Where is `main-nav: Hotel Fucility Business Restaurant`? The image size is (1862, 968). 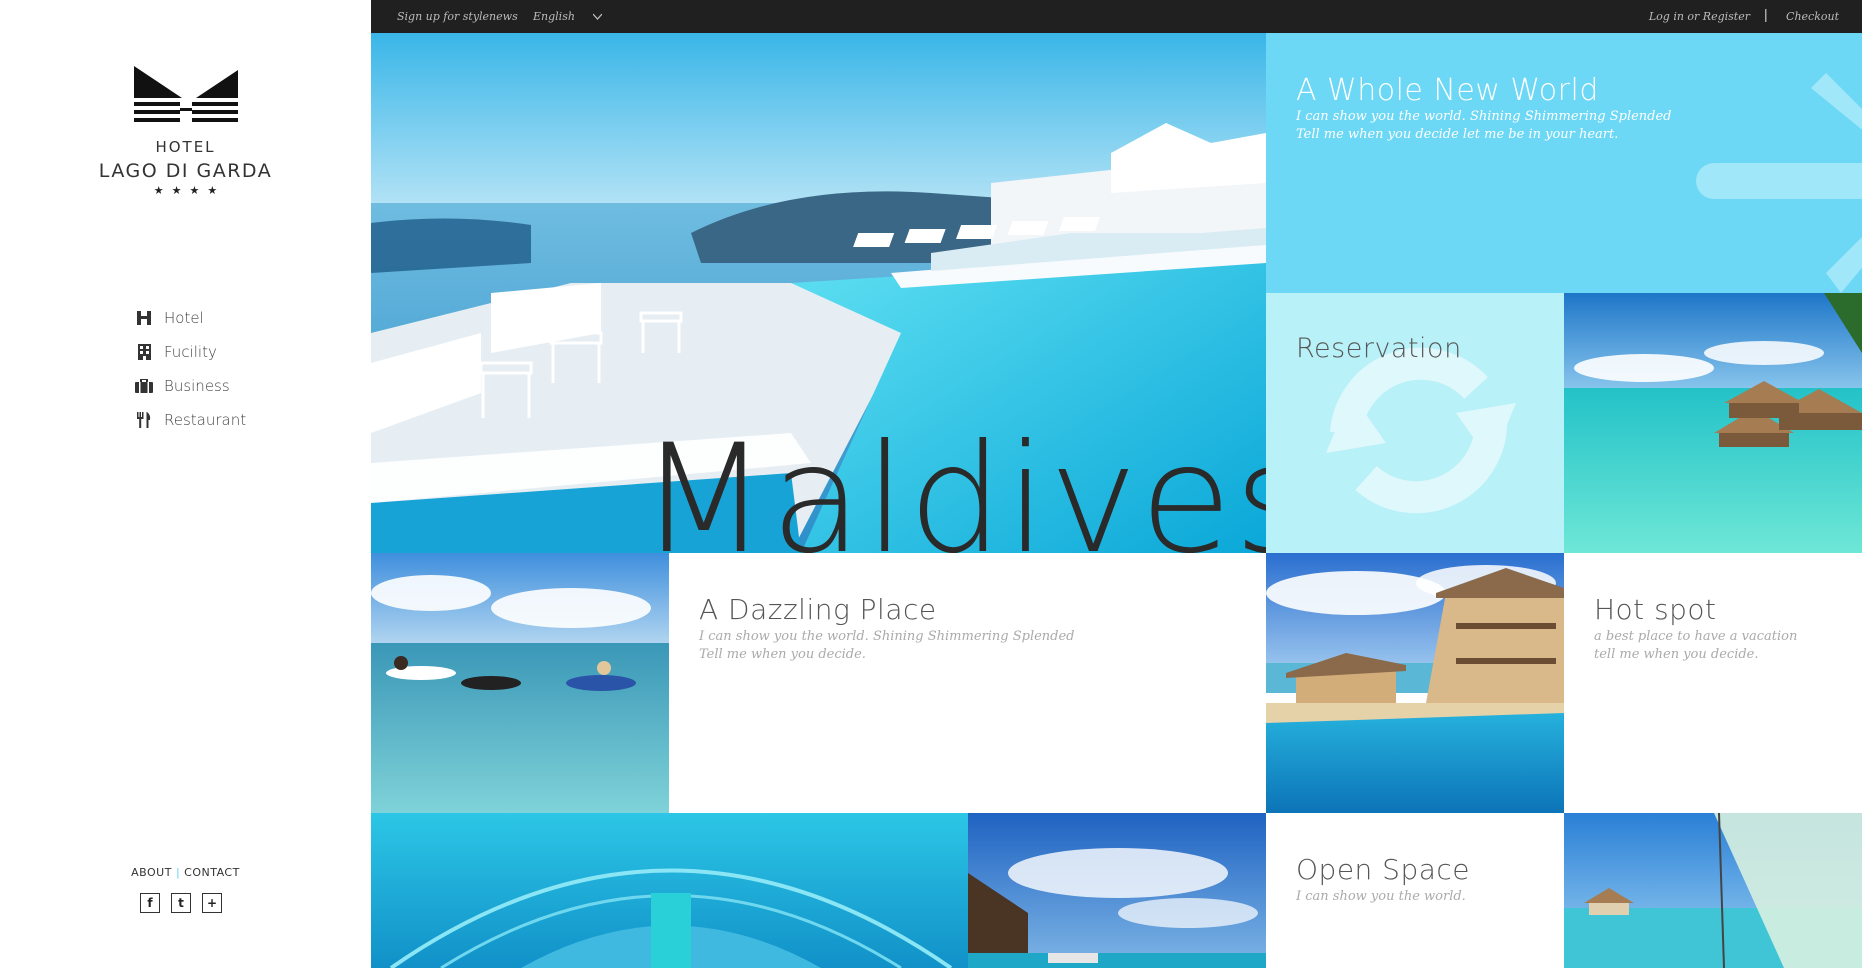 main-nav: Hotel Fucility Business Restaurant is located at coordinates (190, 369).